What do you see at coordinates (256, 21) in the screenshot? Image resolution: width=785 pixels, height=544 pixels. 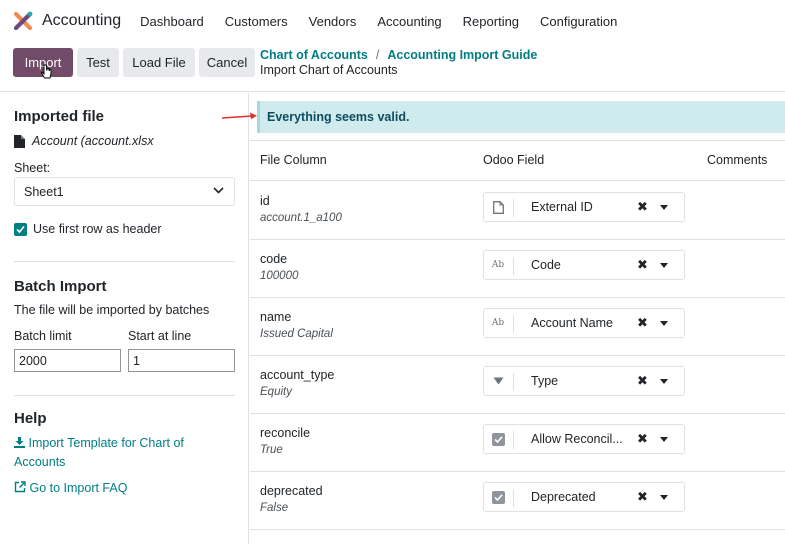 I see `nav-customers: Customers` at bounding box center [256, 21].